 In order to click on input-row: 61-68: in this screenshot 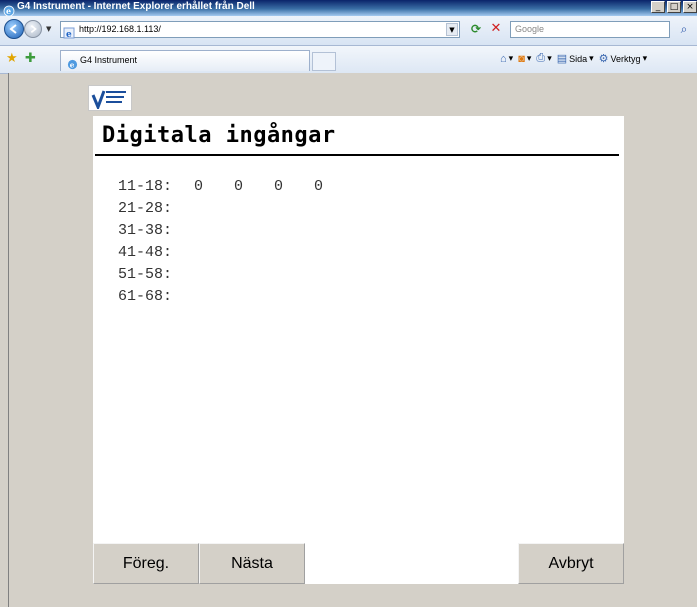, I will do `click(236, 297)`.